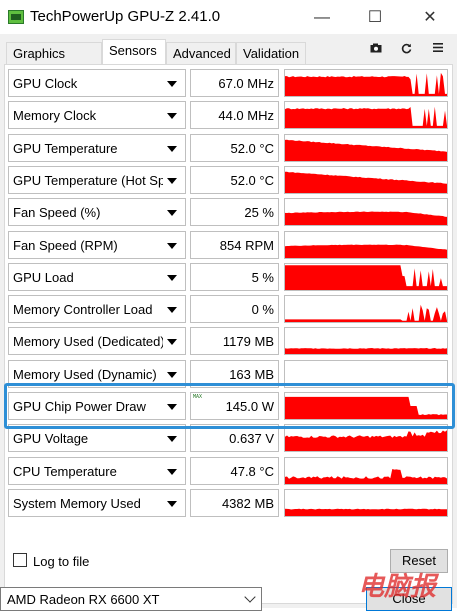 The image size is (457, 616). I want to click on sensor-name-dropdown: Memory Clock, so click(97, 115).